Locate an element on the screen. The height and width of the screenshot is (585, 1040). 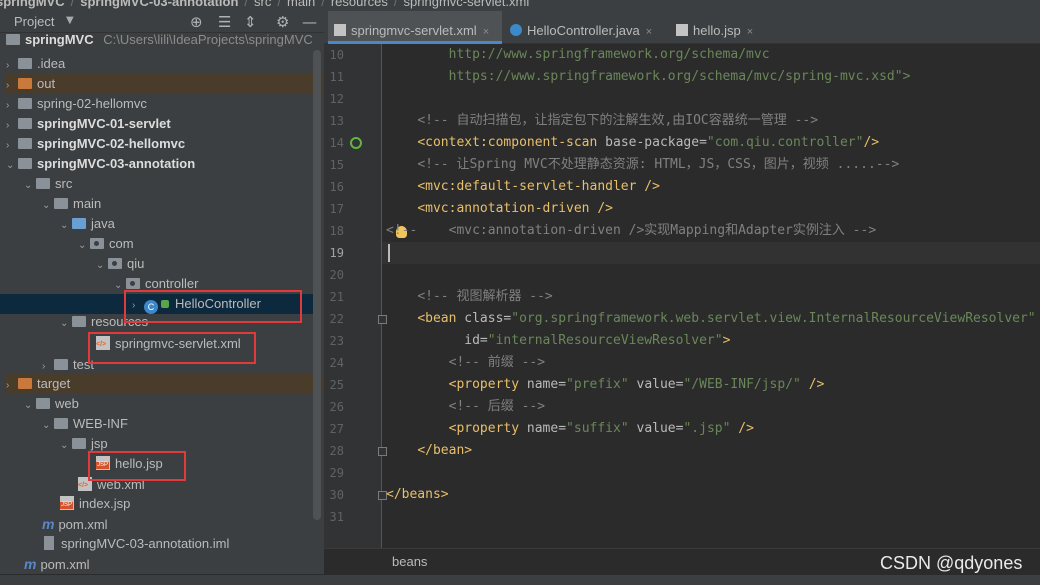
spring-bean-gutter-icon is located at coordinates (356, 143).